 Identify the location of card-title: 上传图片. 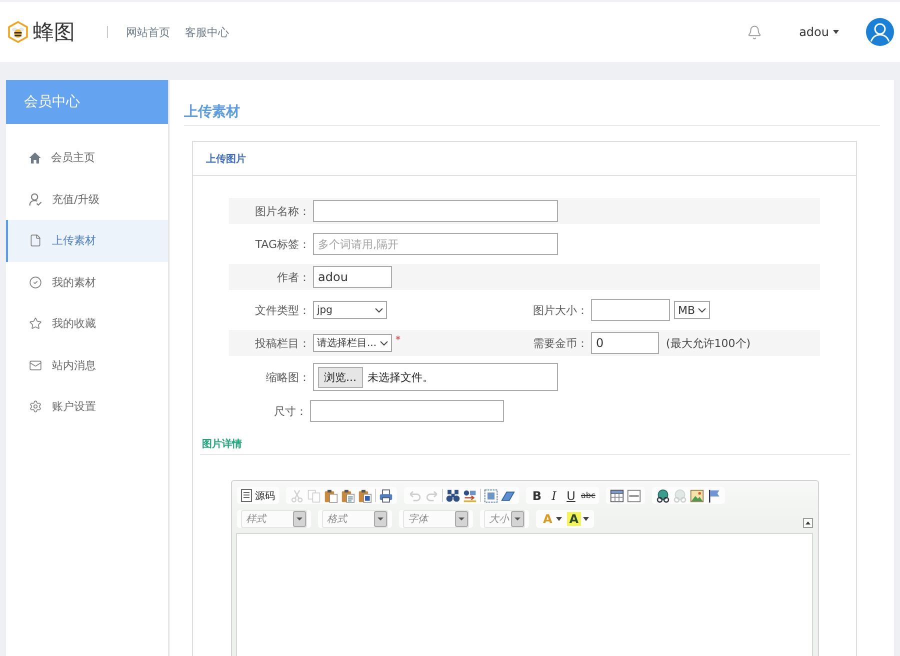
(226, 159).